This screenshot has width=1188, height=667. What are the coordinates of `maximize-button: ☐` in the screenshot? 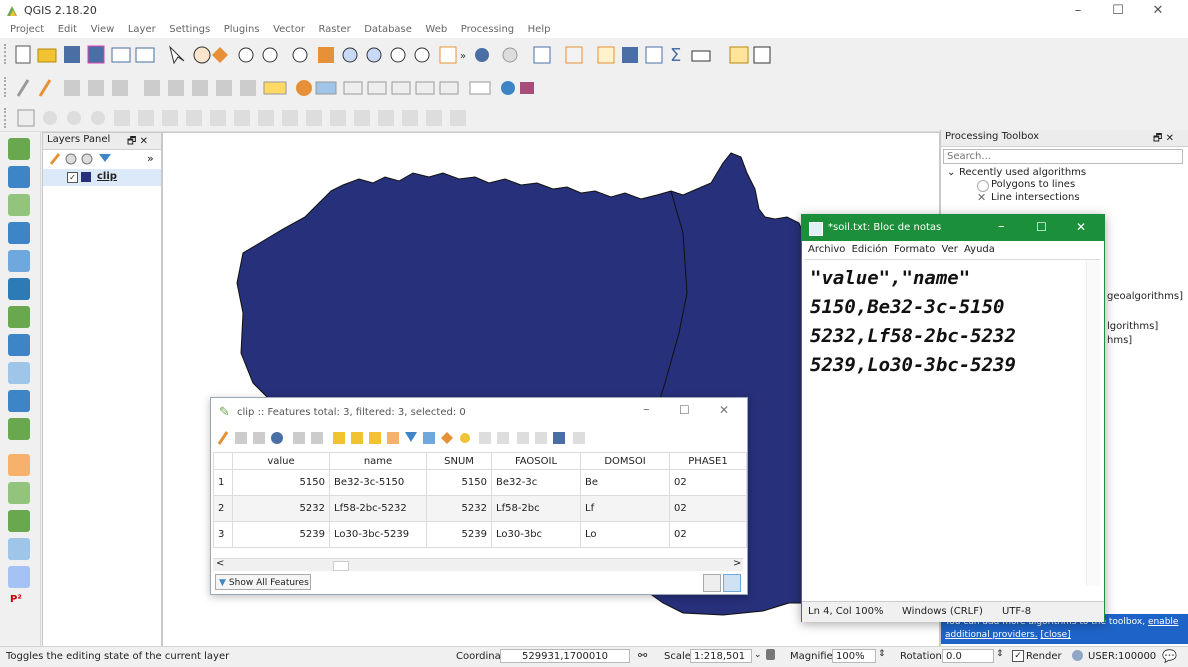 It's located at (1118, 11).